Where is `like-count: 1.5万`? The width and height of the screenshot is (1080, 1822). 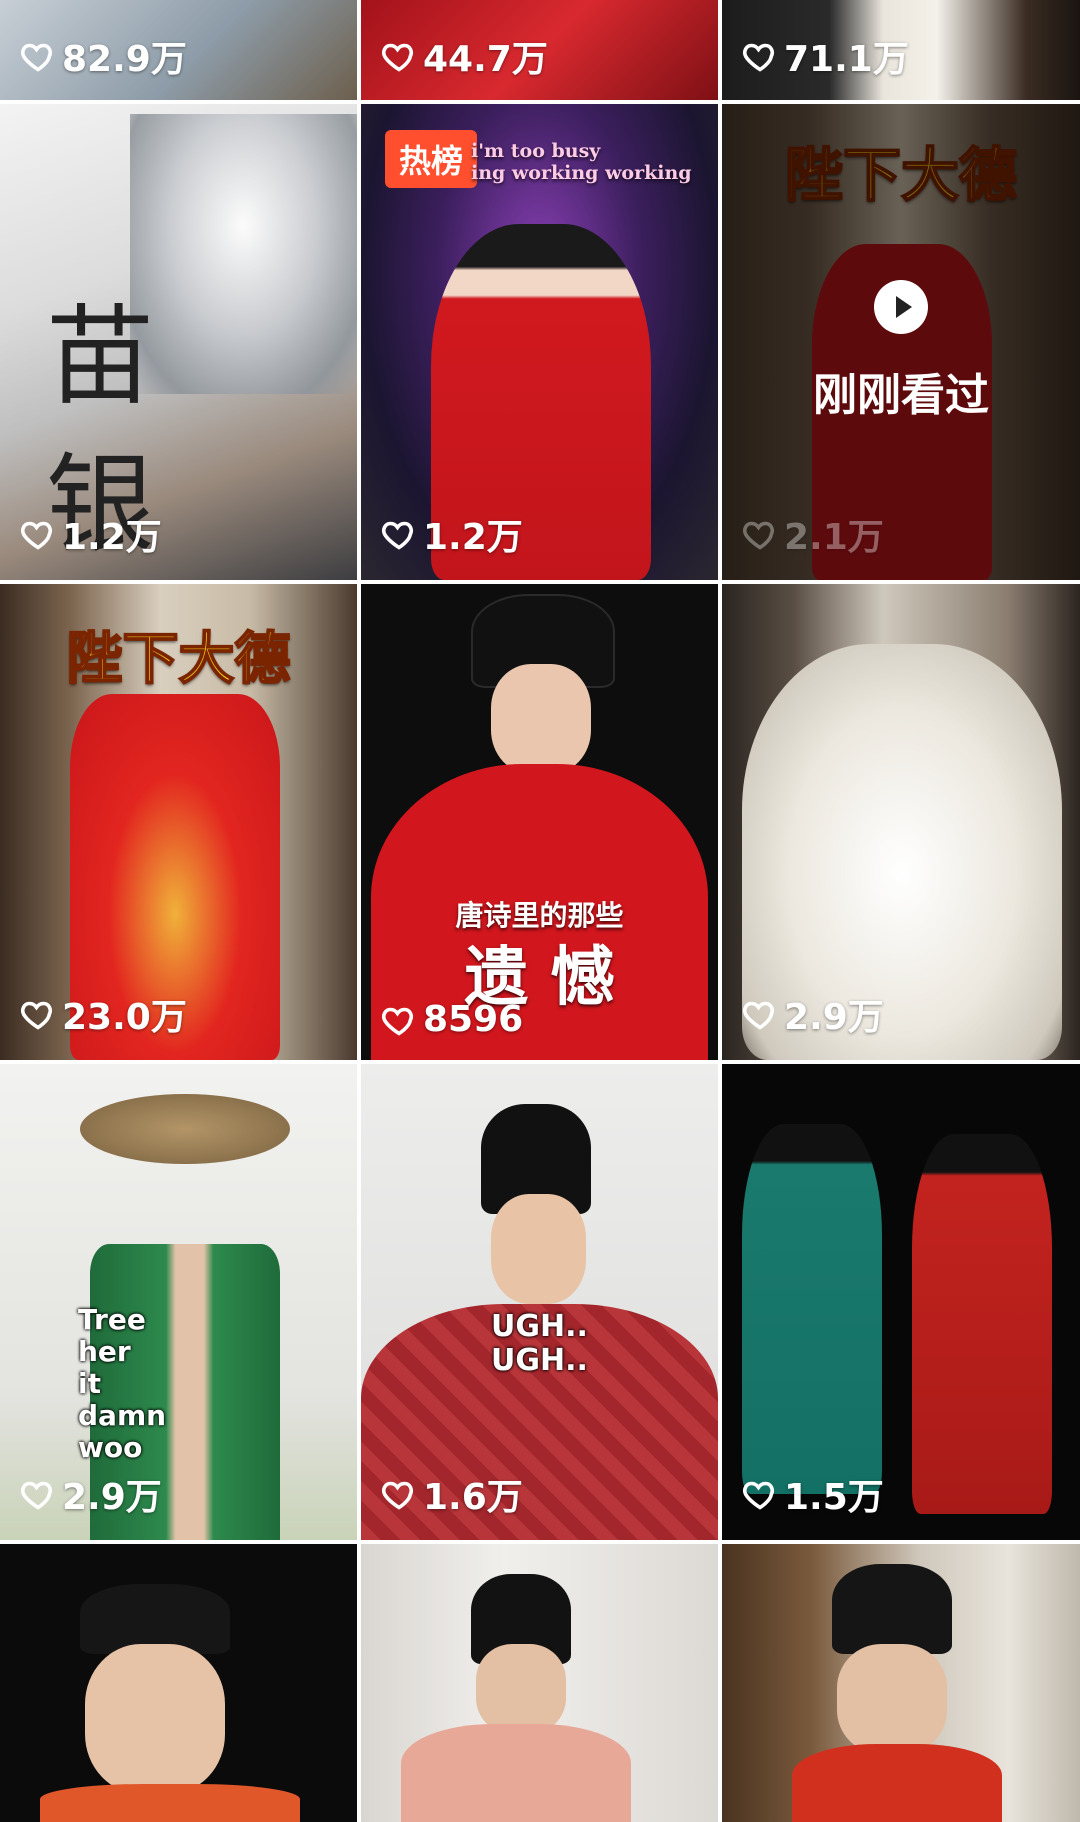
like-count: 1.5万 is located at coordinates (813, 1494).